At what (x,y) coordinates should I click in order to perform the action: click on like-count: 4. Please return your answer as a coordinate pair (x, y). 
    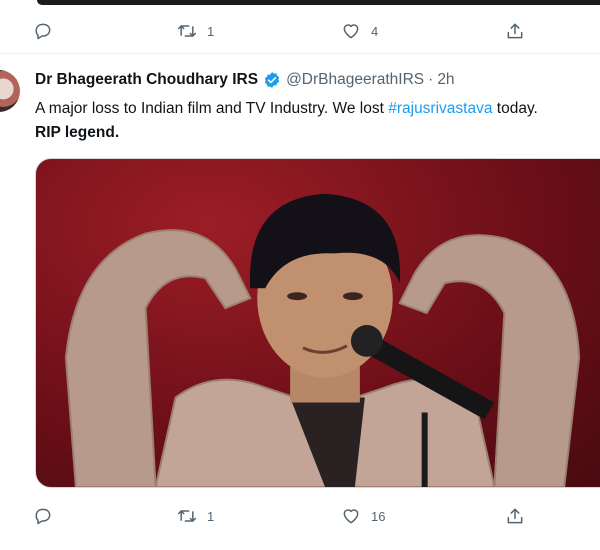
    Looking at the image, I should click on (375, 31).